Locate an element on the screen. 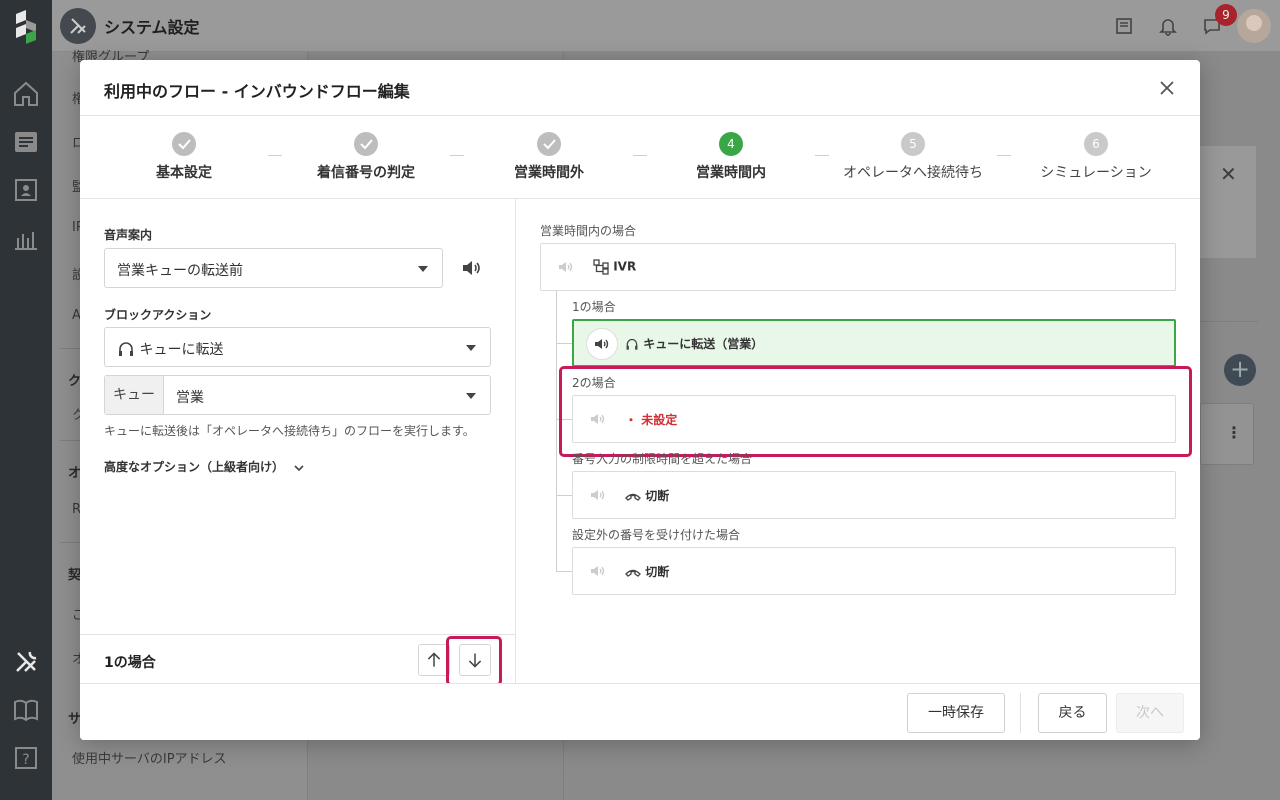  add-icon: + is located at coordinates (1240, 370).